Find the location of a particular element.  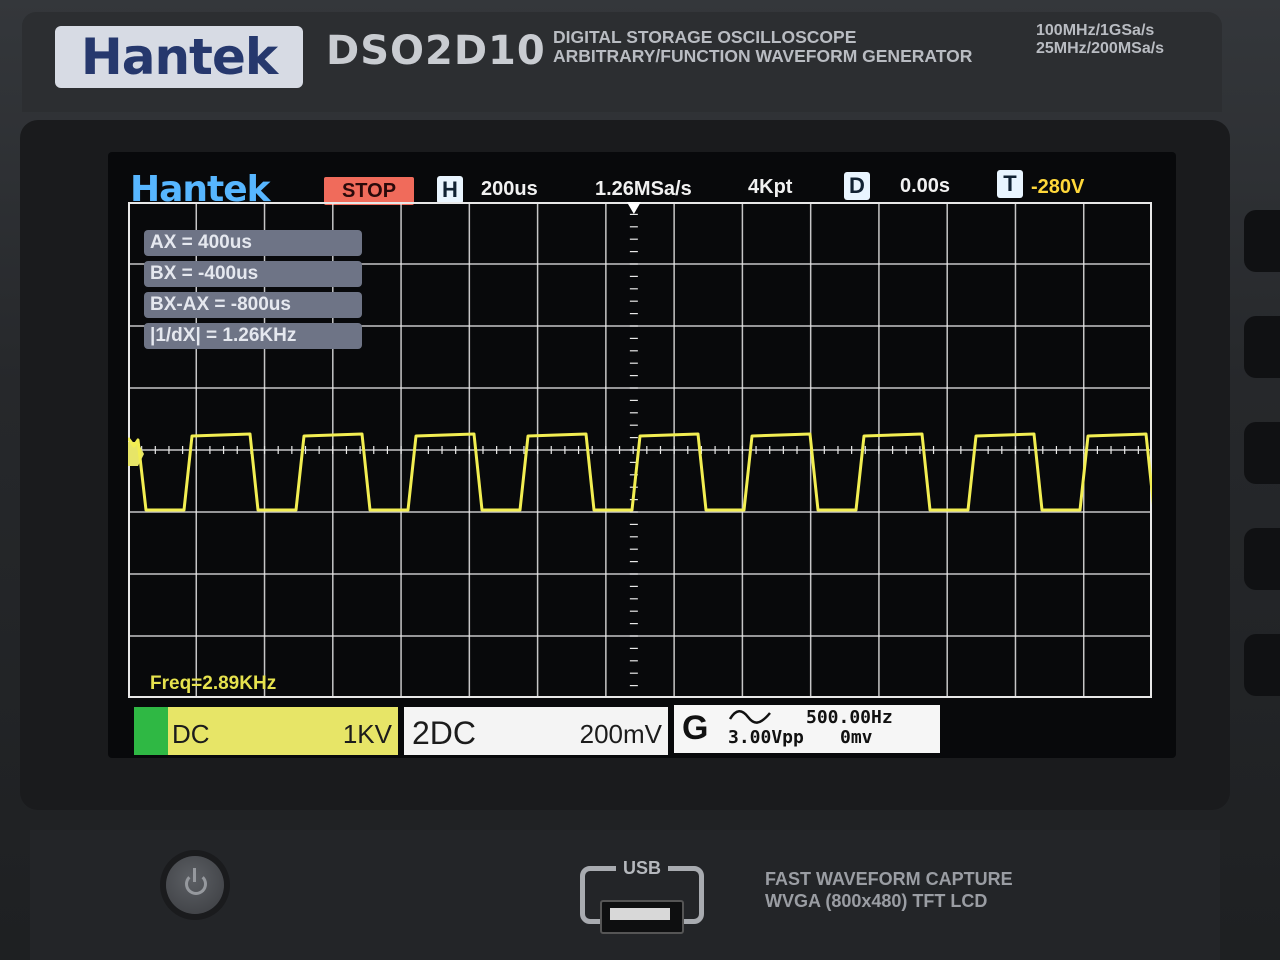

description-line-1: DIGITAL STORAGE OSCILLOSCOPE is located at coordinates (705, 37).